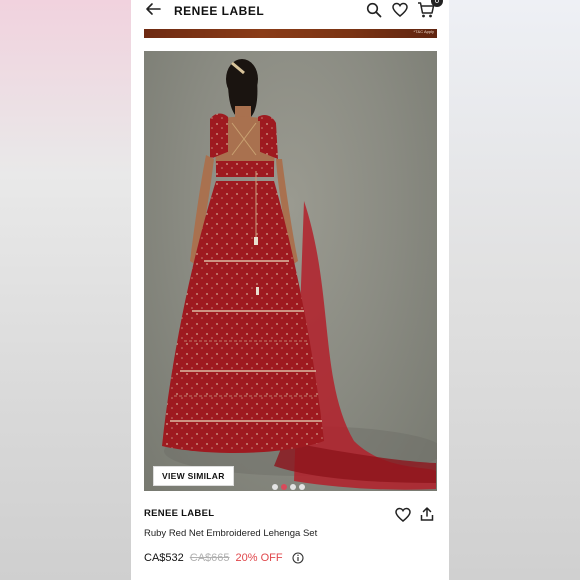 The width and height of the screenshot is (580, 580). What do you see at coordinates (153, 9) in the screenshot?
I see `back-arrow-icon` at bounding box center [153, 9].